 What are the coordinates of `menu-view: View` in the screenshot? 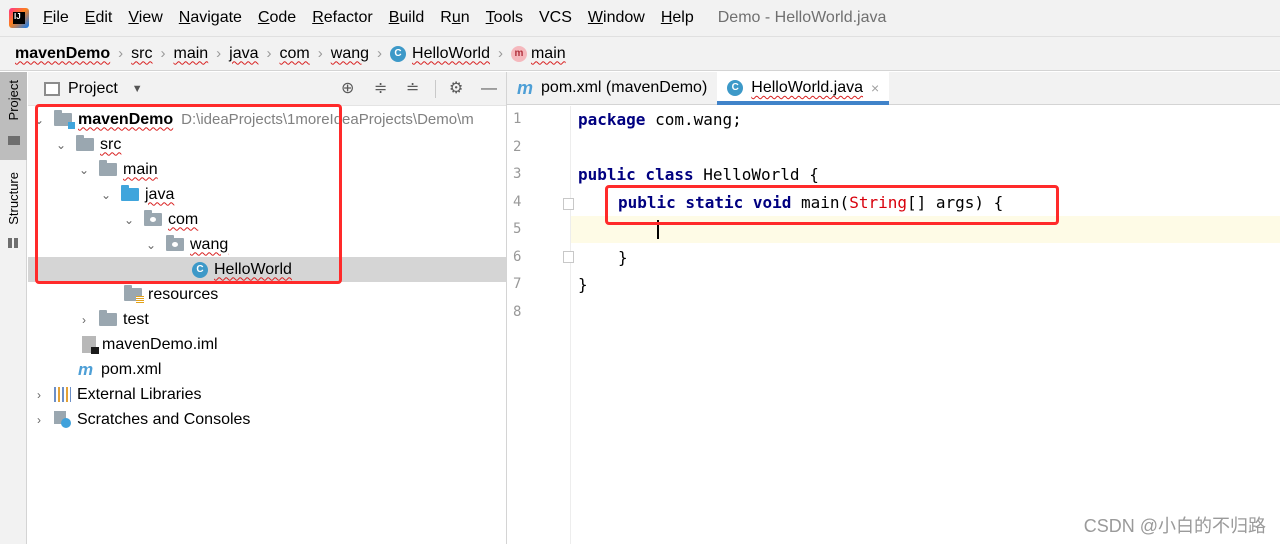 It's located at (145, 18).